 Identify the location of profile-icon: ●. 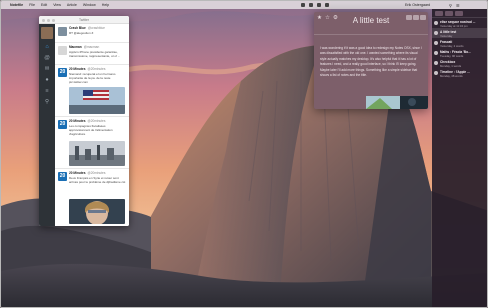
(47, 80).